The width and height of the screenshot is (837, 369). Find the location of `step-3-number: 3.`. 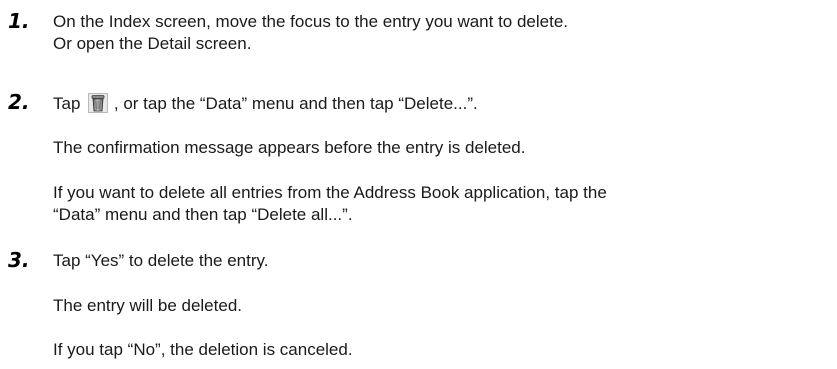

step-3-number: 3. is located at coordinates (19, 260).